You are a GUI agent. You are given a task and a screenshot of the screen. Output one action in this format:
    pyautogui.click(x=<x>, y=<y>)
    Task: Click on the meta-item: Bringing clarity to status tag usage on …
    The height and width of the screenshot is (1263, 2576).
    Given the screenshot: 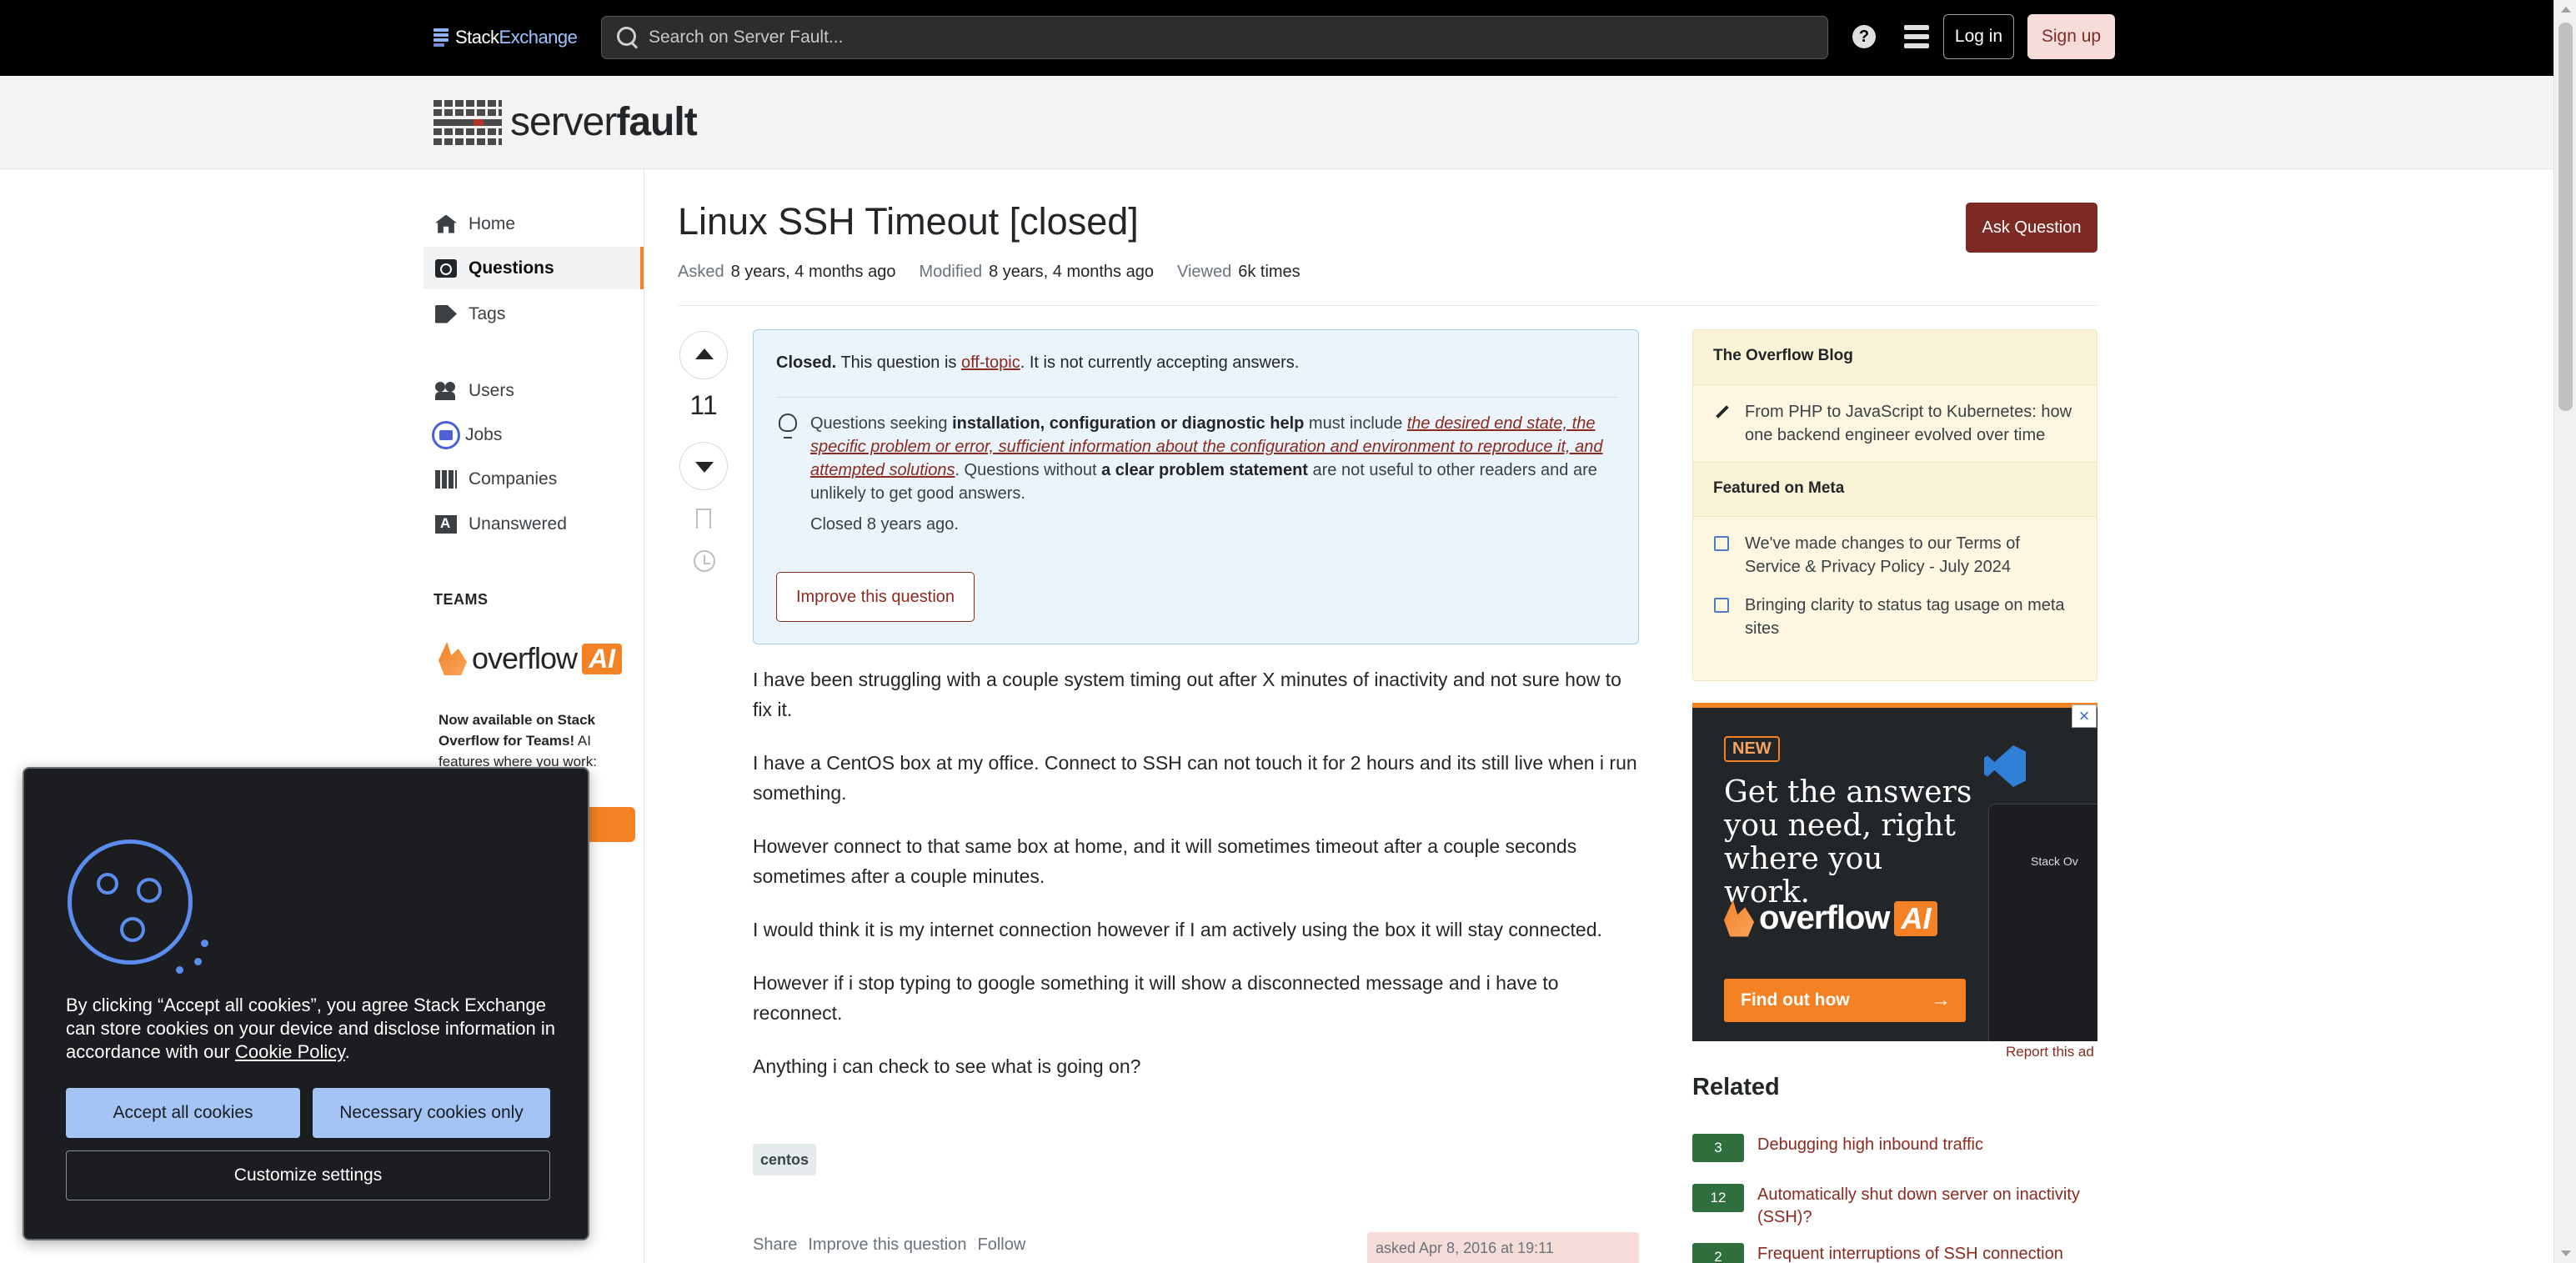 What is the action you would take?
    pyautogui.click(x=1895, y=624)
    